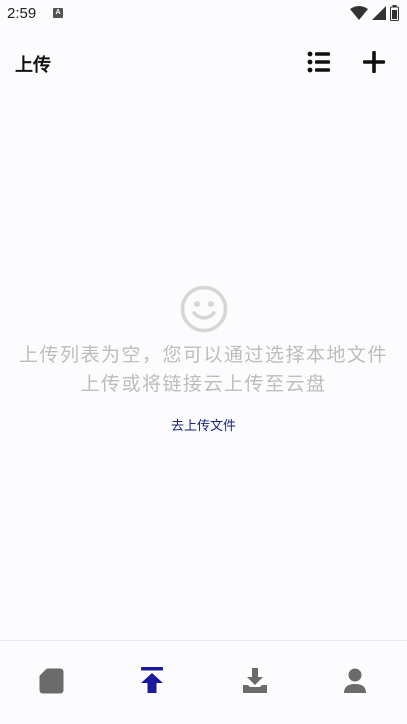  I want to click on status-time: 2:59, so click(22, 13).